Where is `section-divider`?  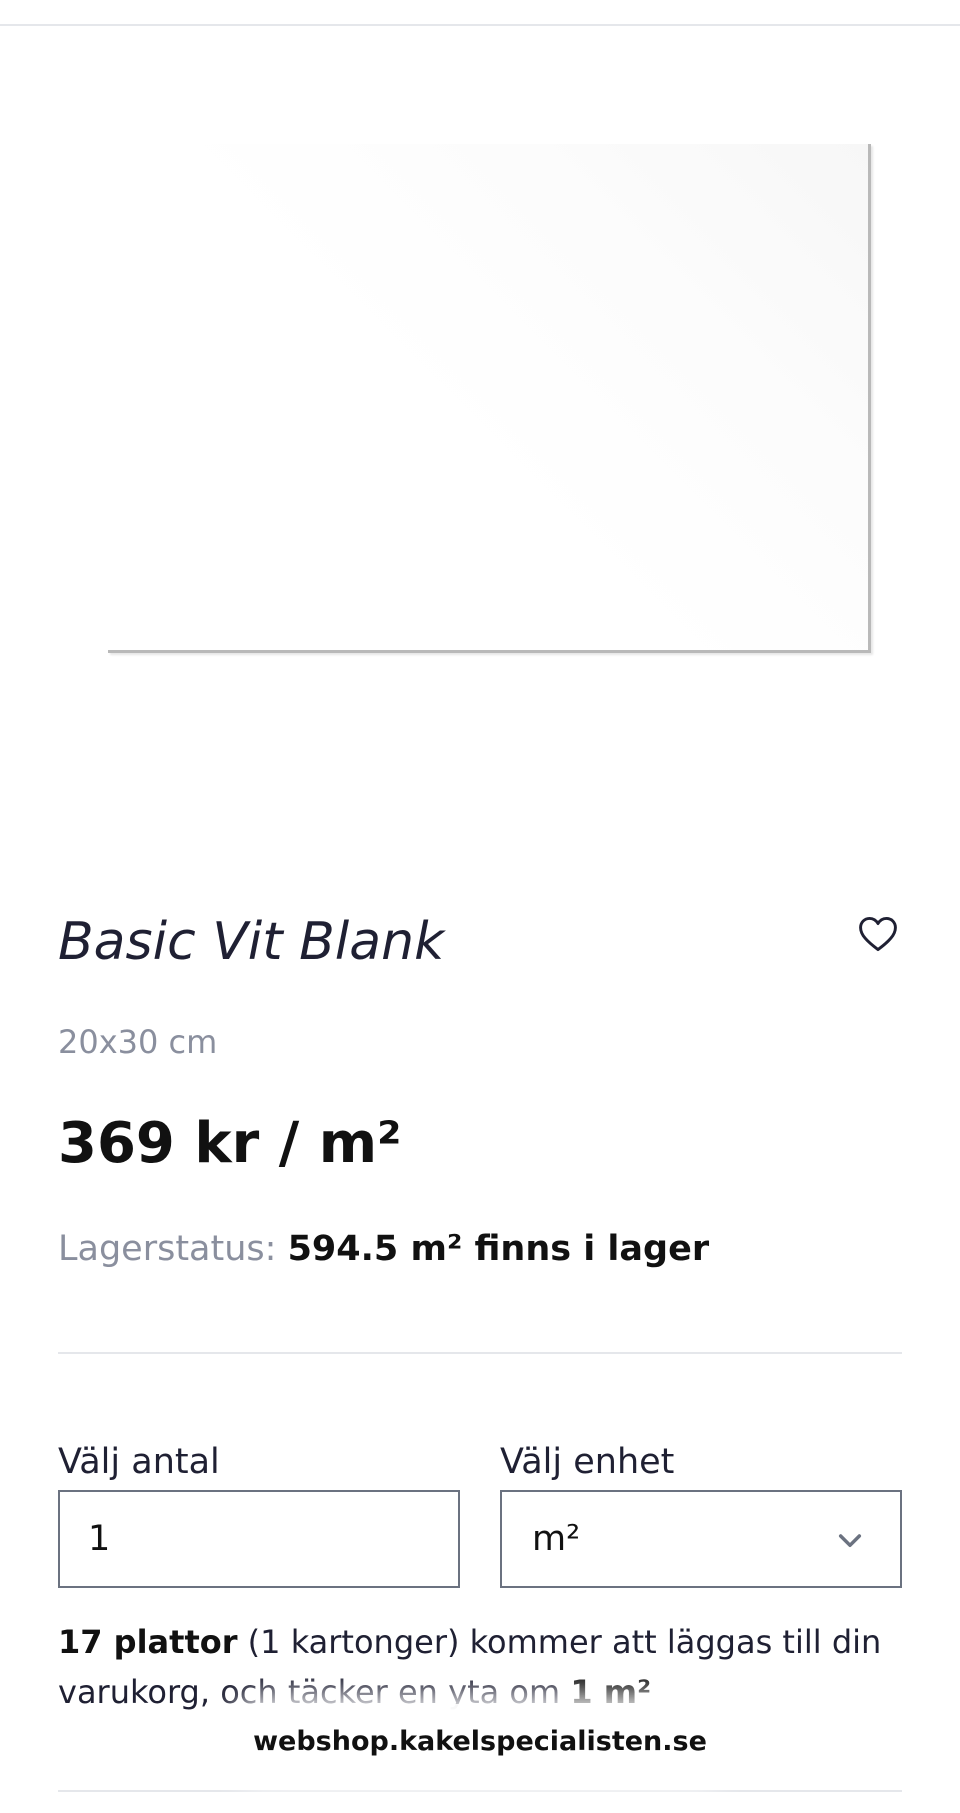 section-divider is located at coordinates (480, 1353).